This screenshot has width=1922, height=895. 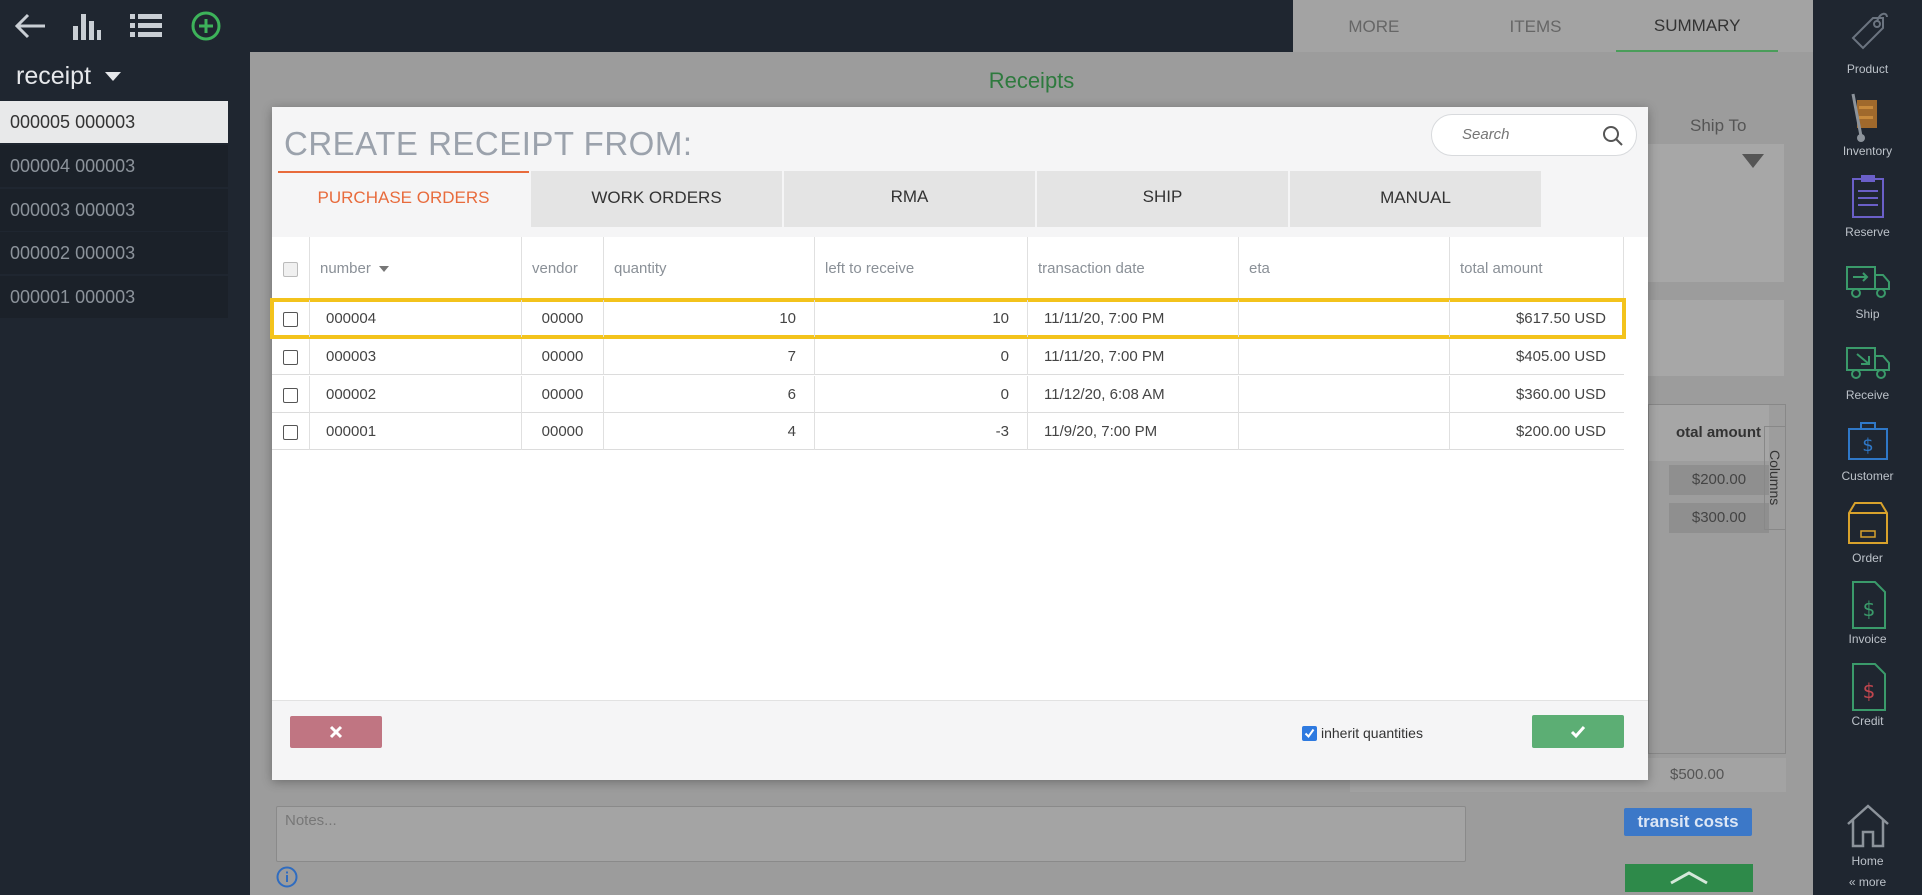 I want to click on add-circle-icon, so click(x=206, y=26).